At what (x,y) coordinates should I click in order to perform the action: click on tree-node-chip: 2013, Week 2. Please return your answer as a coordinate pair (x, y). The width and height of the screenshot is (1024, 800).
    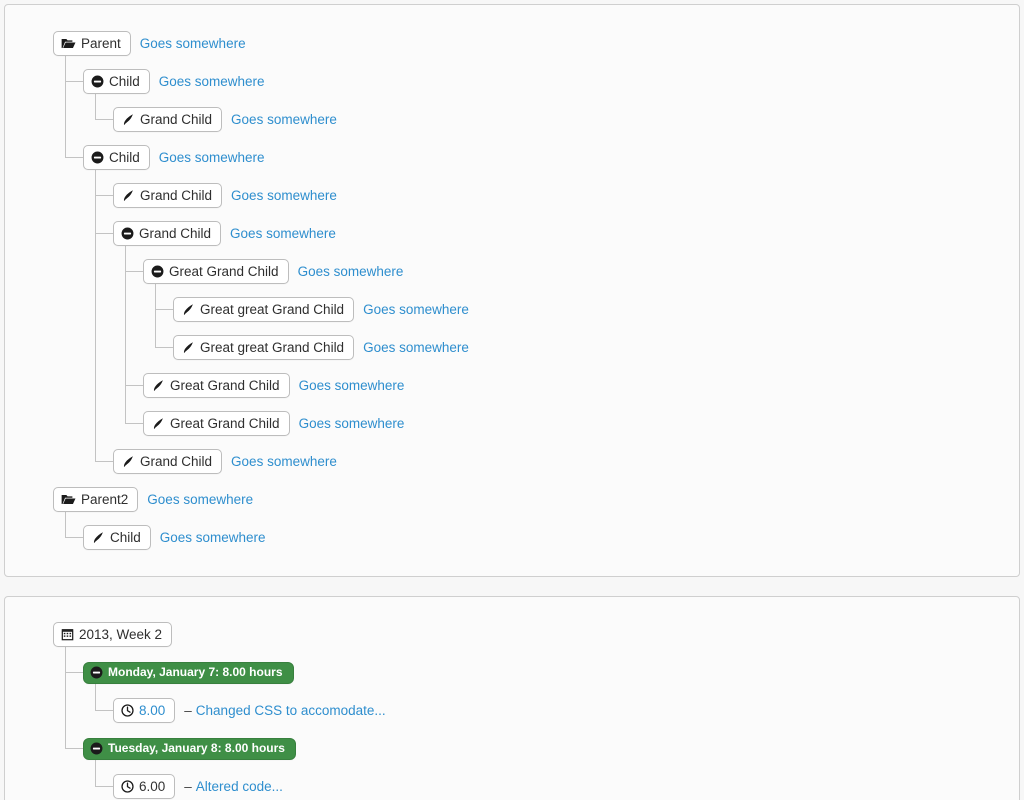
    Looking at the image, I should click on (113, 634).